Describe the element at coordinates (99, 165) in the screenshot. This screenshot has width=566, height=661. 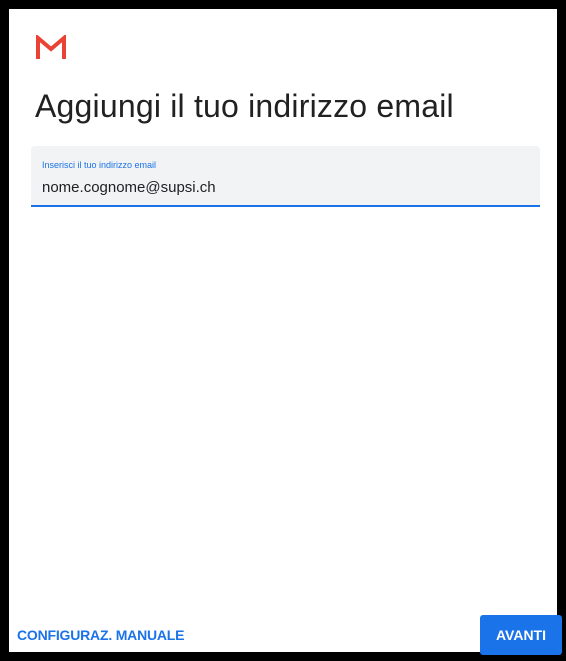
I see `email-field-label: Inserisci il tuo indirizzo email` at that location.